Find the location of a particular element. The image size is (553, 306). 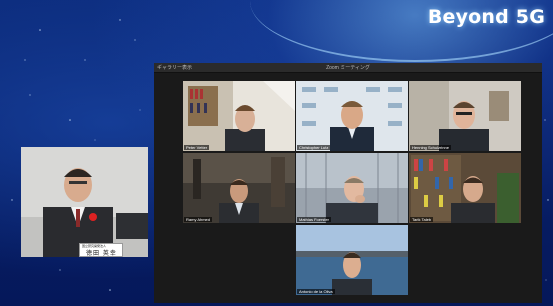

video-tile-3: Henning Schulzrinne is located at coordinates (465, 116).